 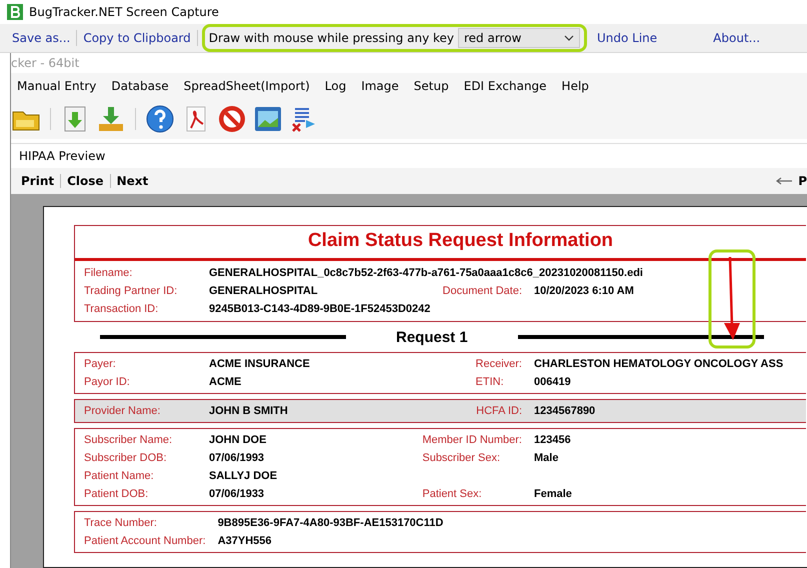 I want to click on install-tray-icon, so click(x=111, y=119).